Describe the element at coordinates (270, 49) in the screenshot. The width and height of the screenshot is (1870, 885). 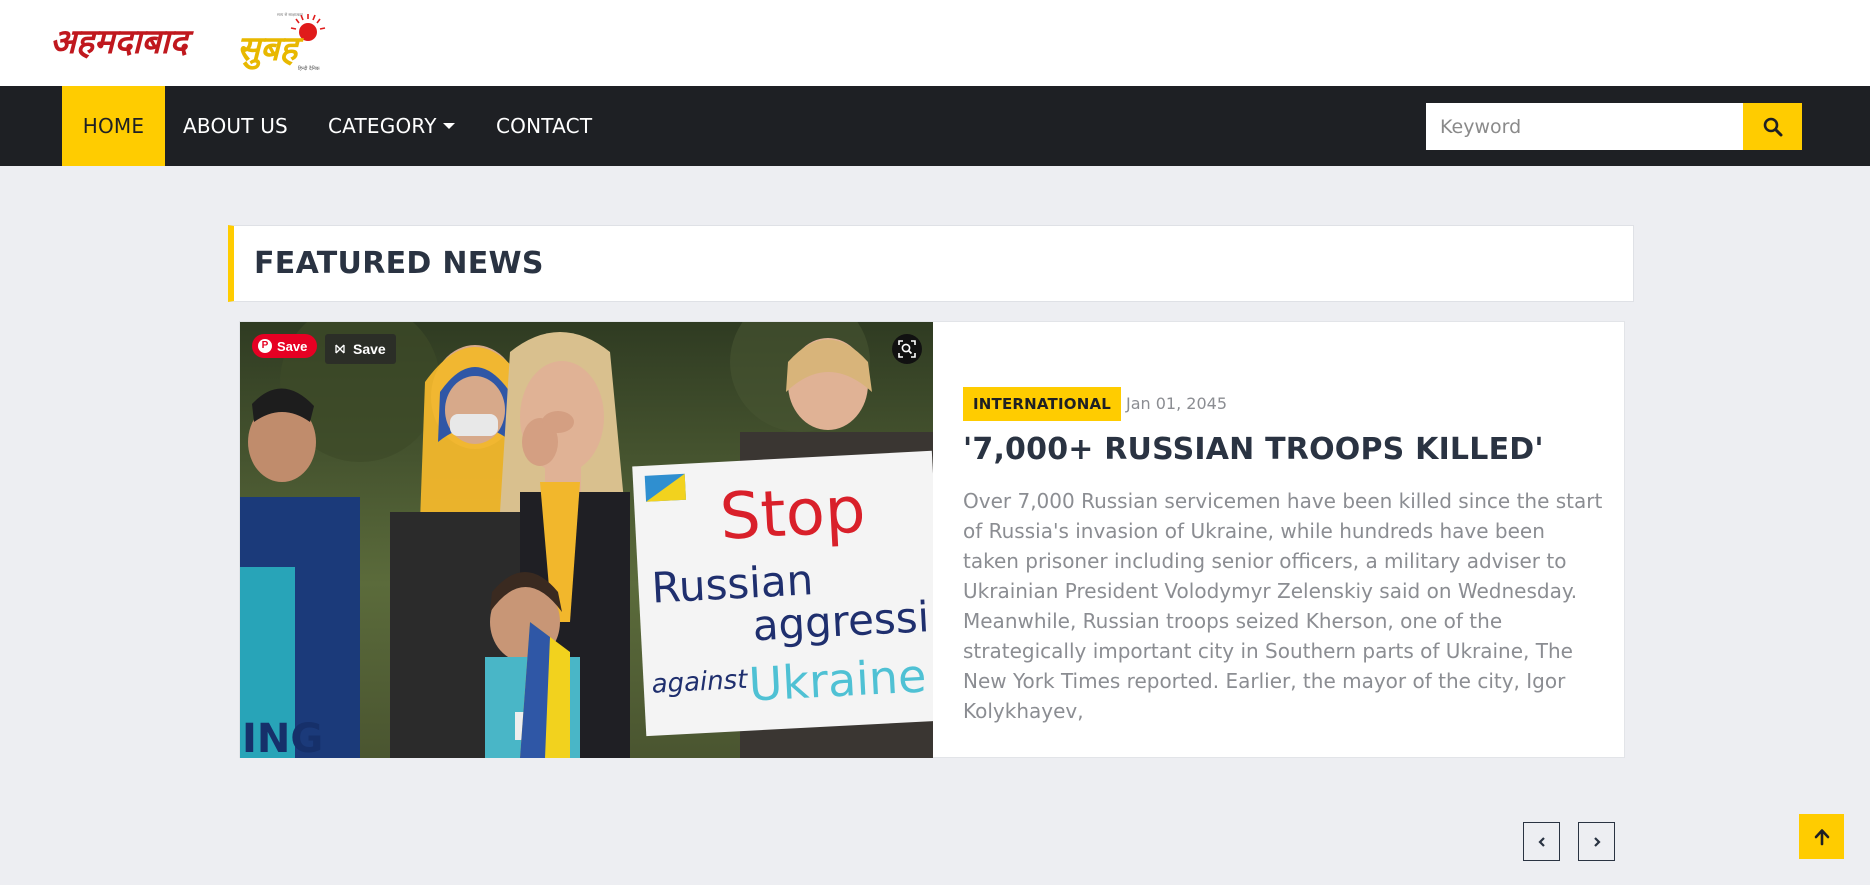
I see `svg-text: सुबह` at that location.